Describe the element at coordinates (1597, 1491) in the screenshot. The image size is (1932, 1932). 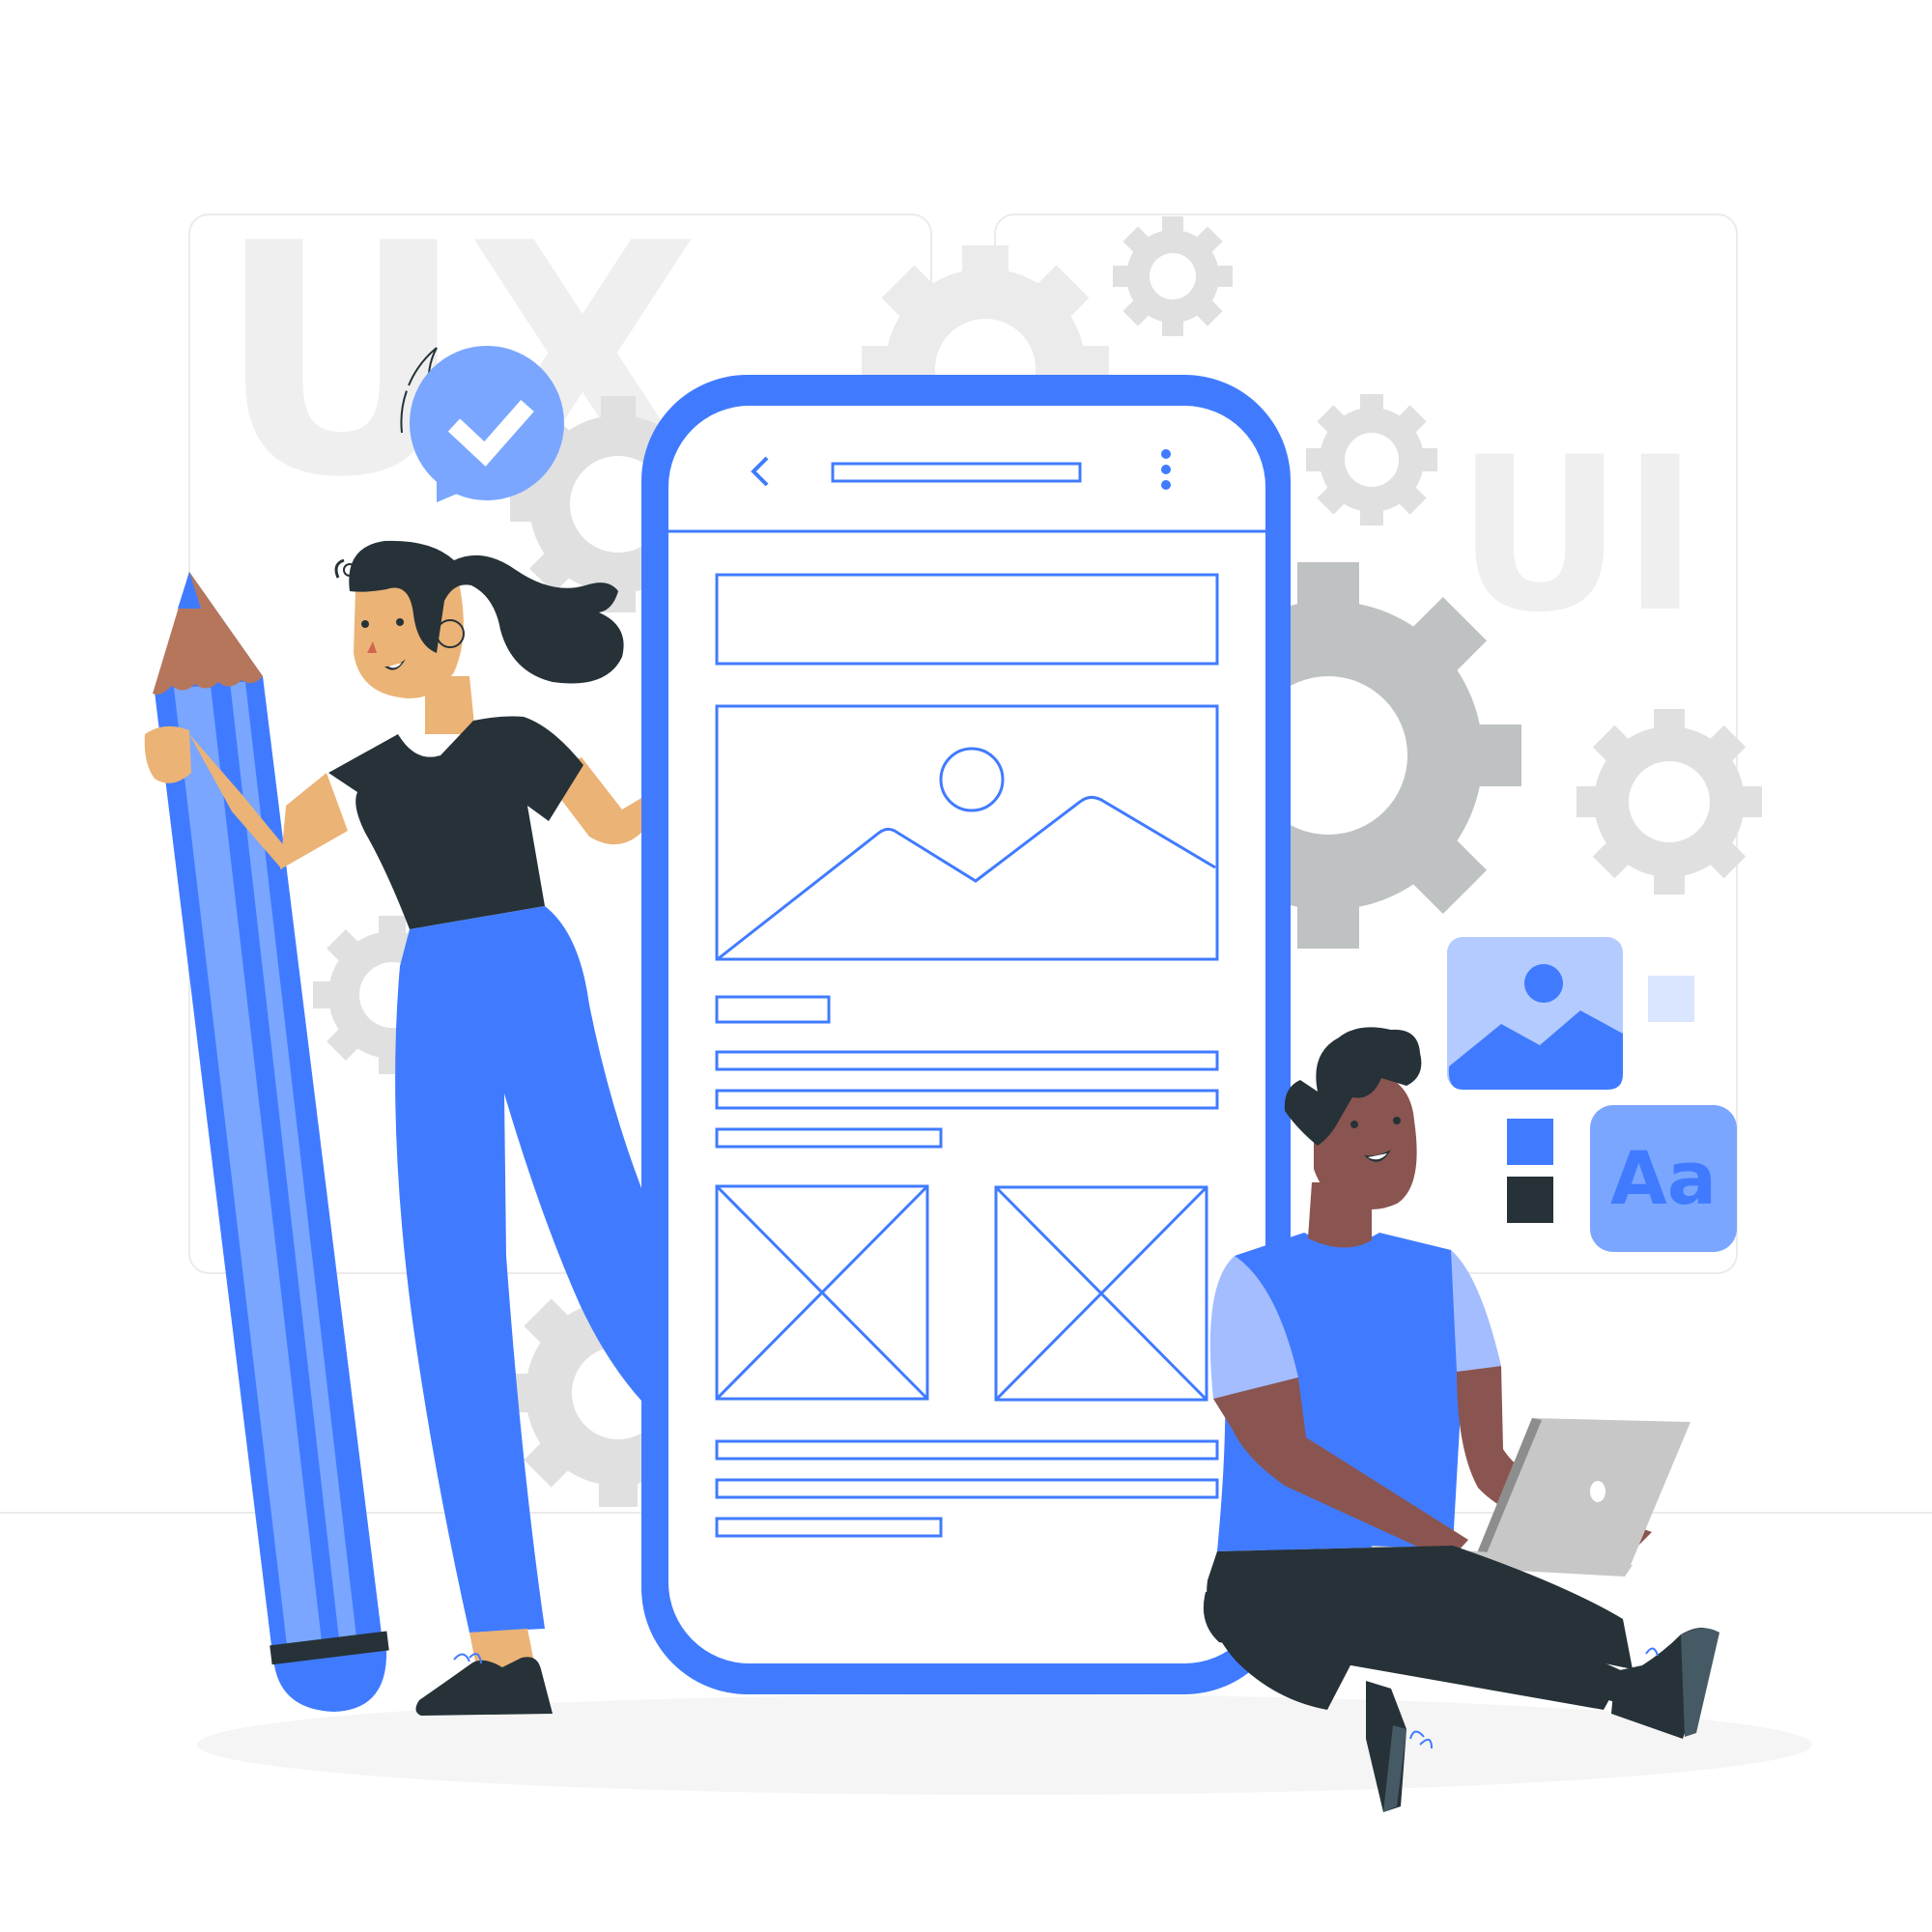
I see `laptop-logo-icon` at that location.